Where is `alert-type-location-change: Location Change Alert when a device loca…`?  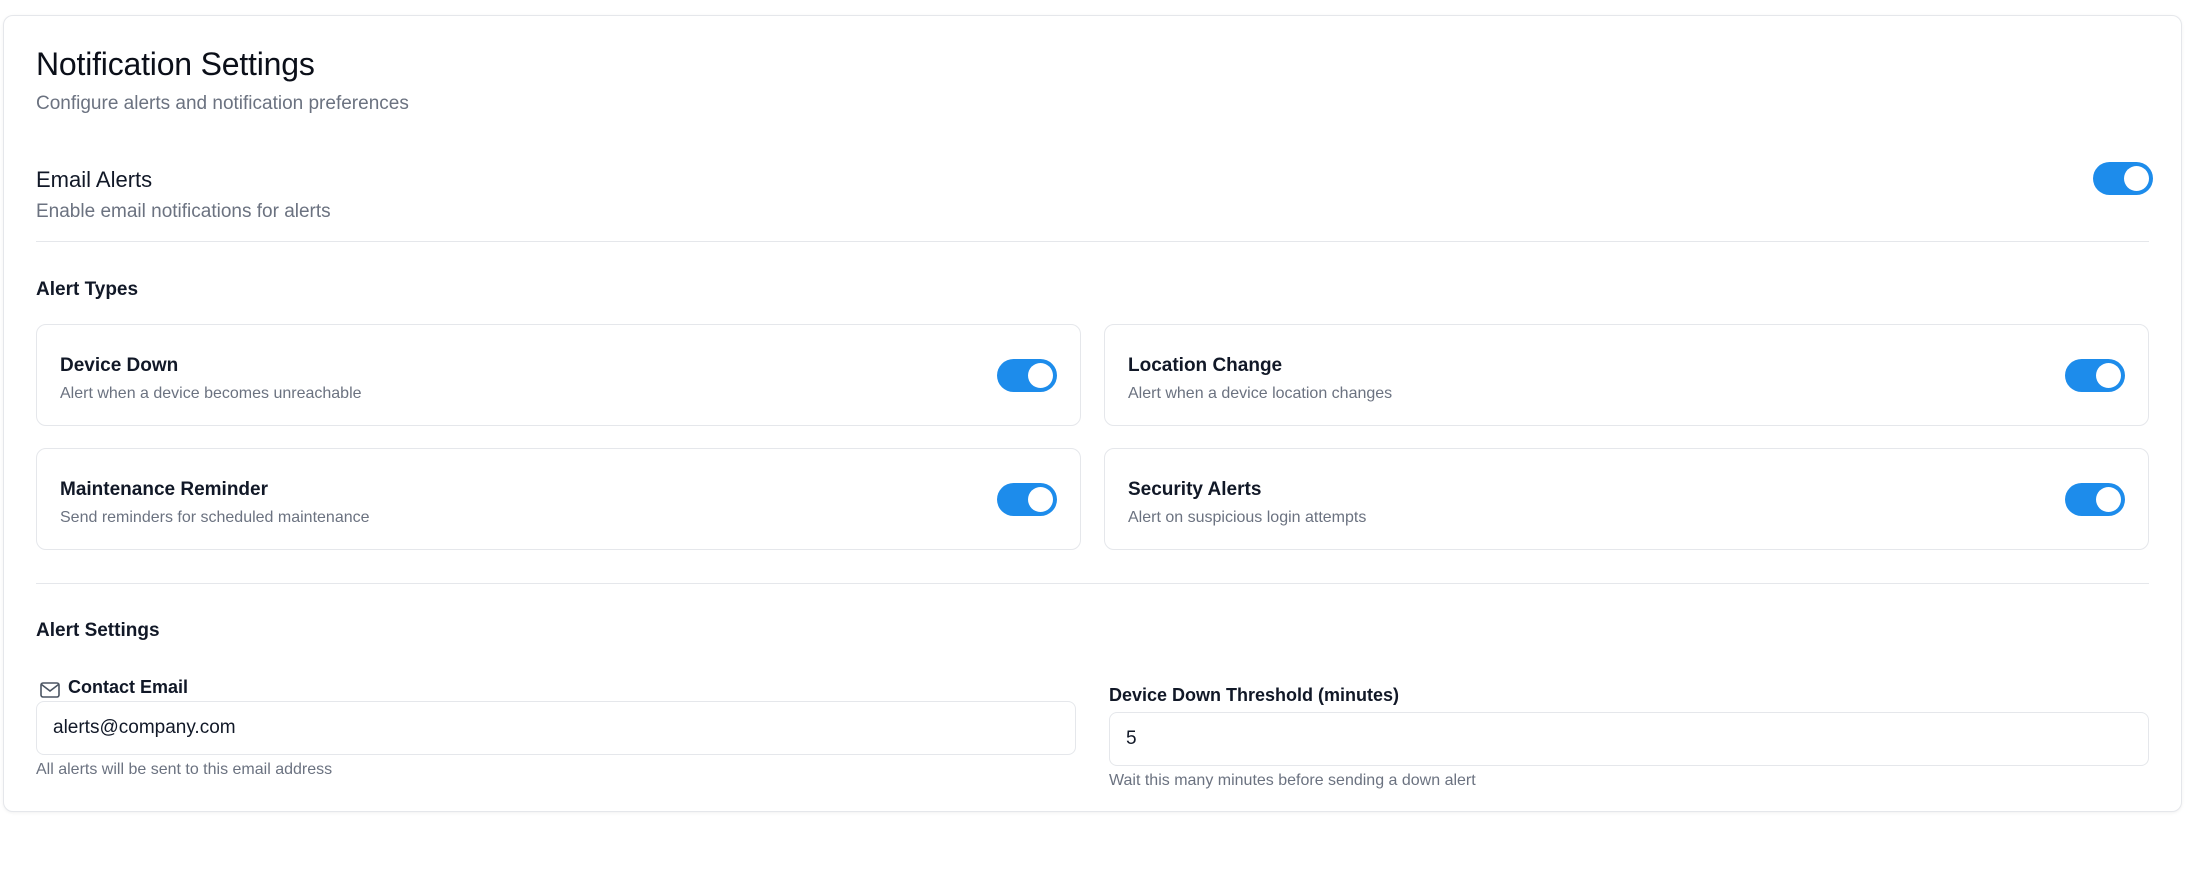
alert-type-location-change: Location Change Alert when a device loca… is located at coordinates (1626, 375).